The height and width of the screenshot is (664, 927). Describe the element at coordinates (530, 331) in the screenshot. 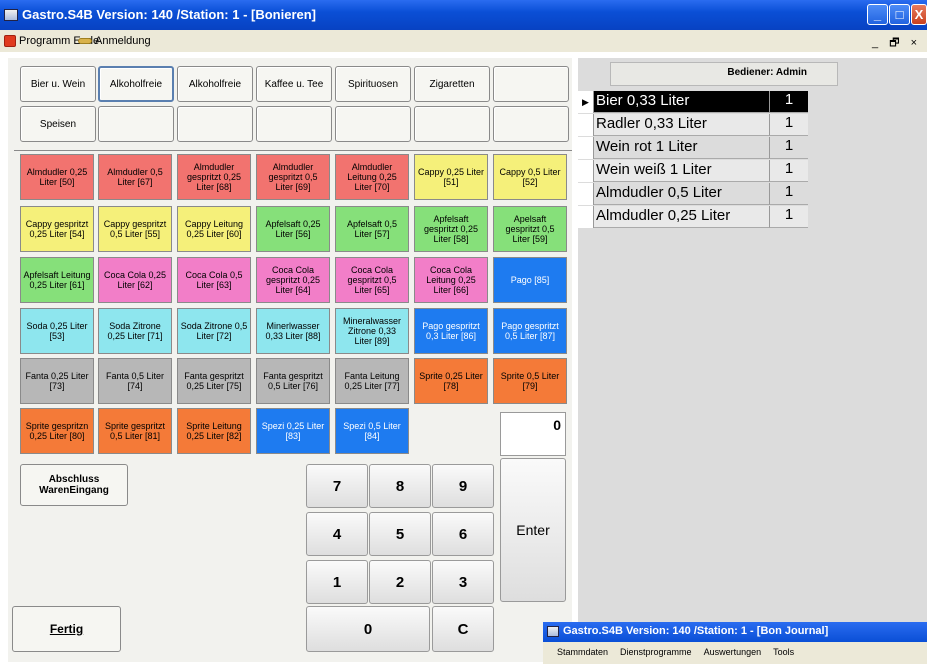

I see `product-button: Pago gespritzt 0,5 Liter [87]` at that location.